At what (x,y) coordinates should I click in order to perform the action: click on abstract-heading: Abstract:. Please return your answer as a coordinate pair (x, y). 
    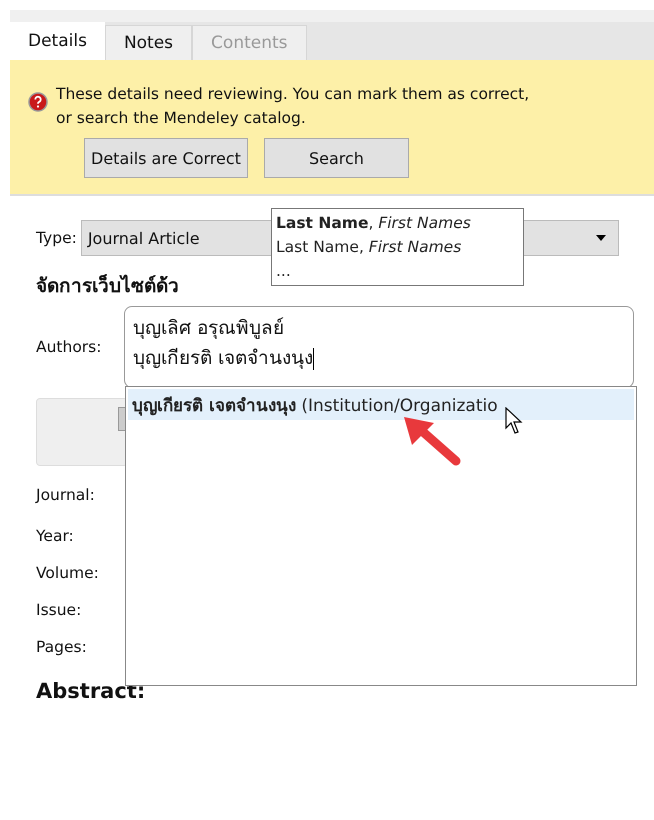
    Looking at the image, I should click on (91, 691).